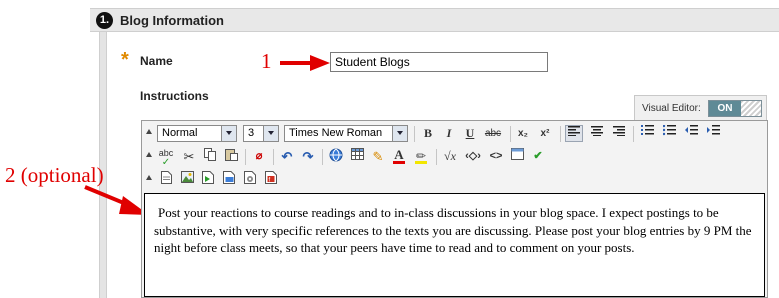 The image size is (779, 298). I want to click on visual-editor-toggle: ON, so click(735, 108).